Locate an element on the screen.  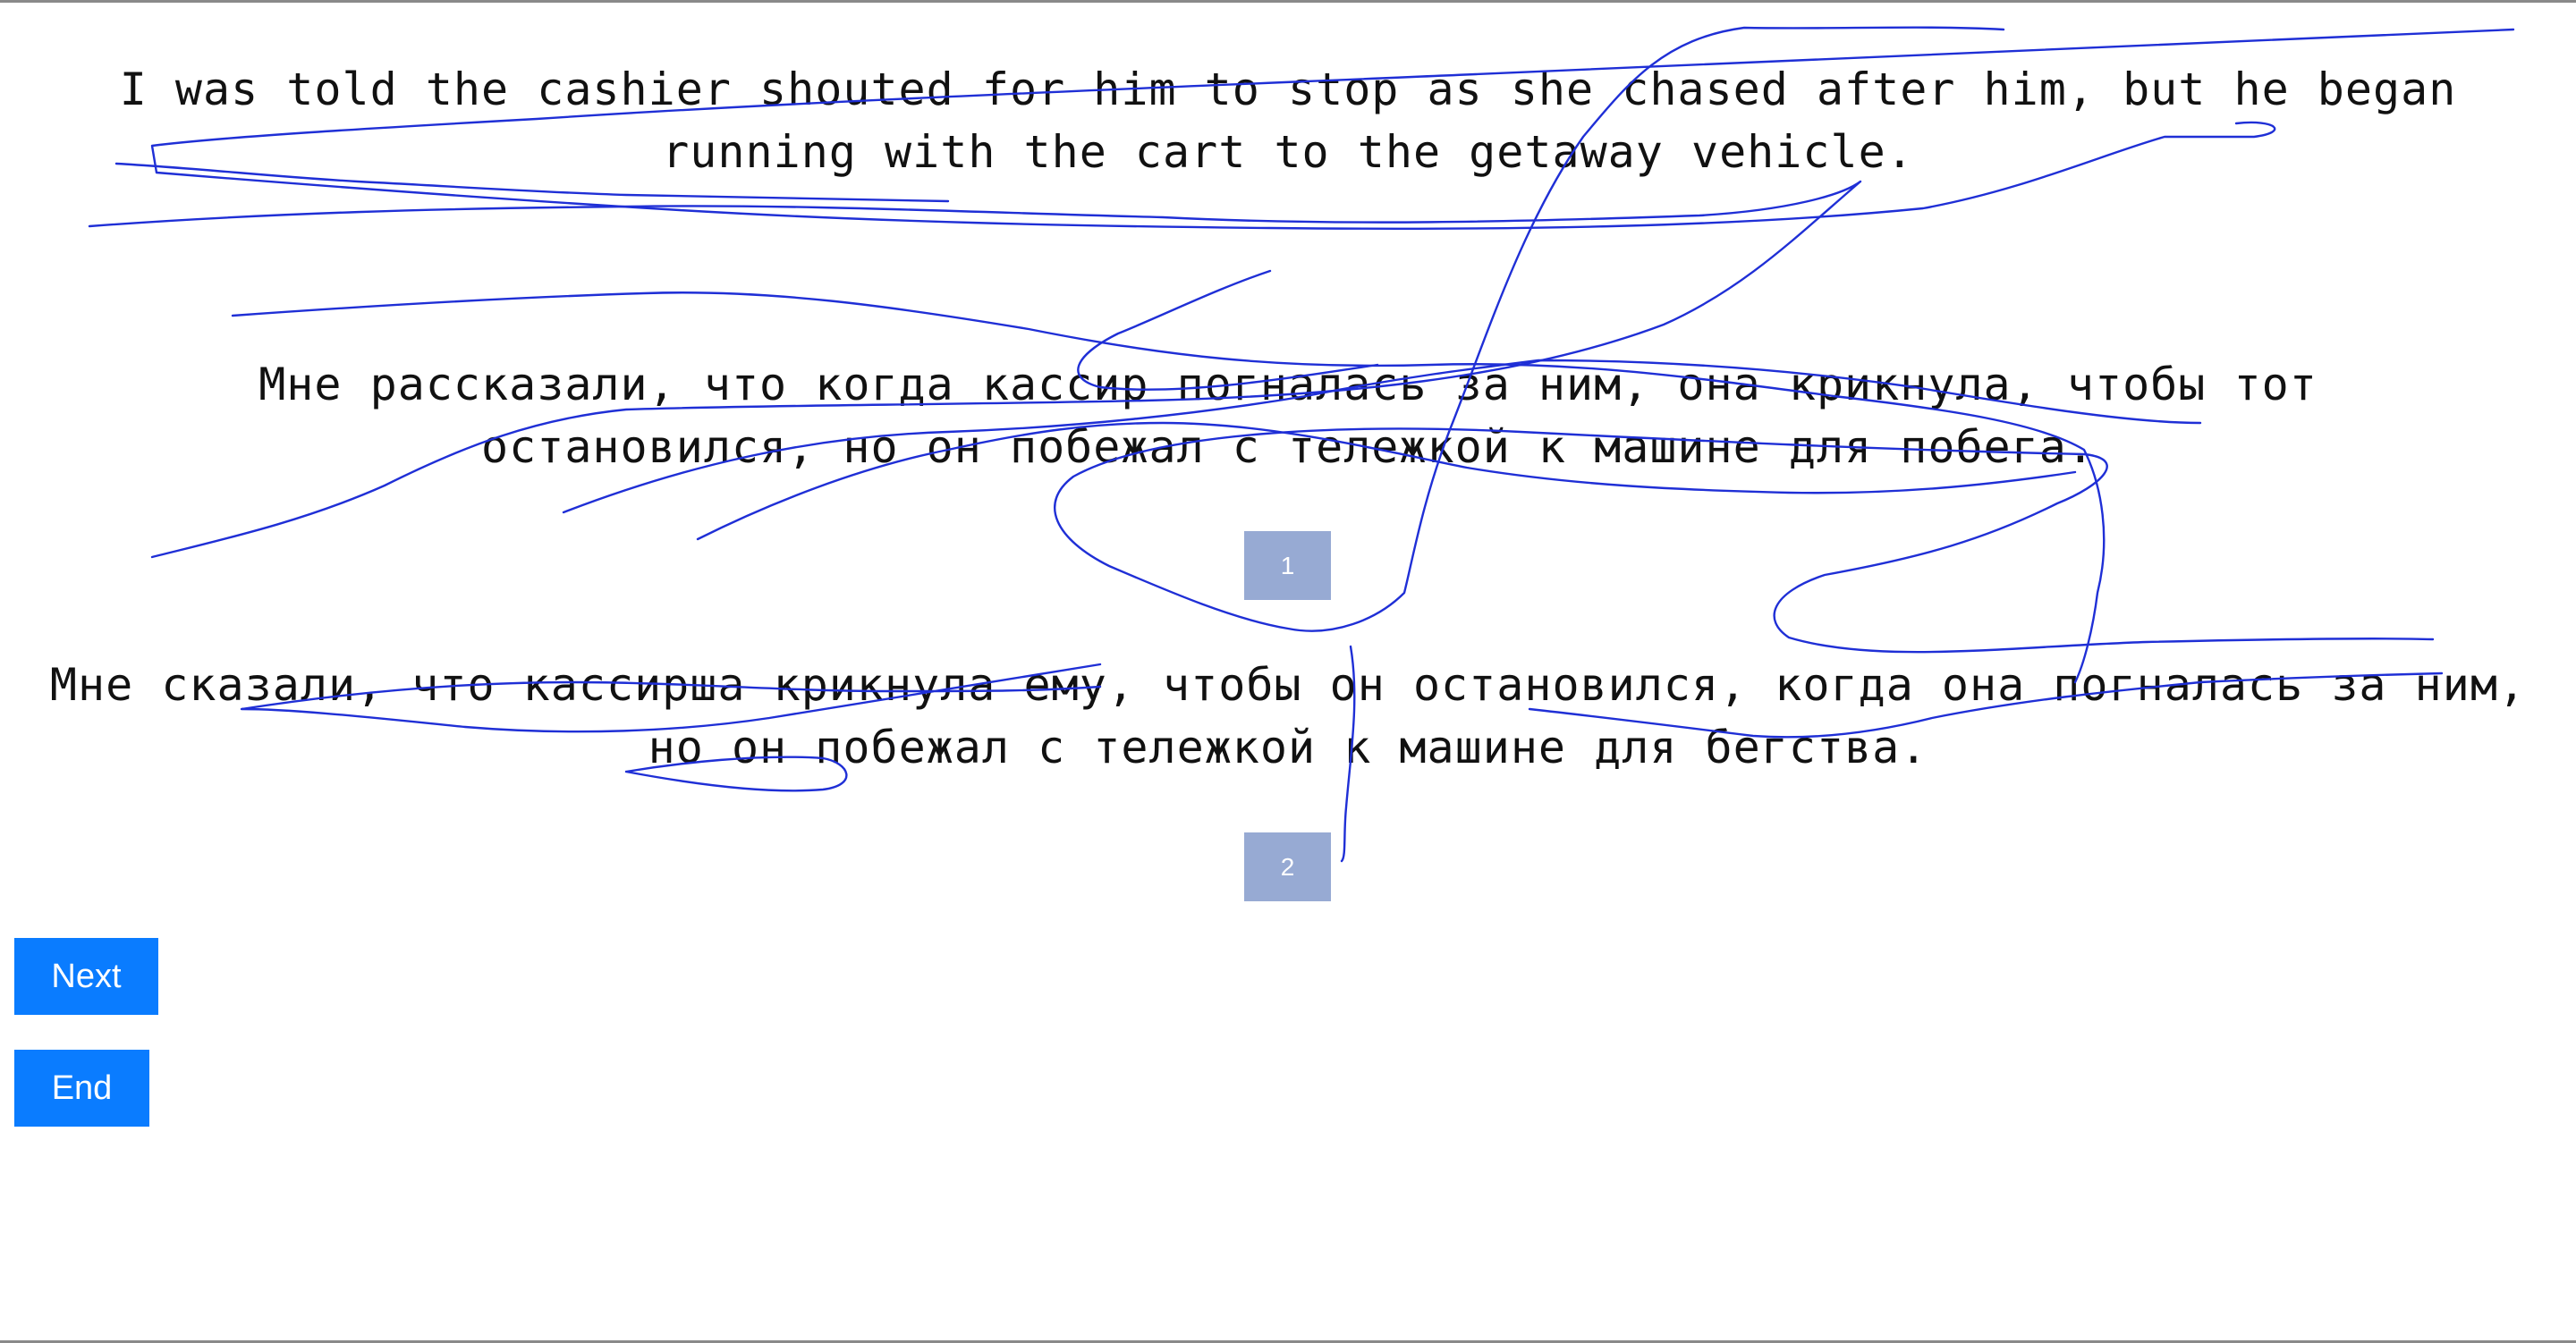
choose-option-1-button: 1 is located at coordinates (1287, 566).